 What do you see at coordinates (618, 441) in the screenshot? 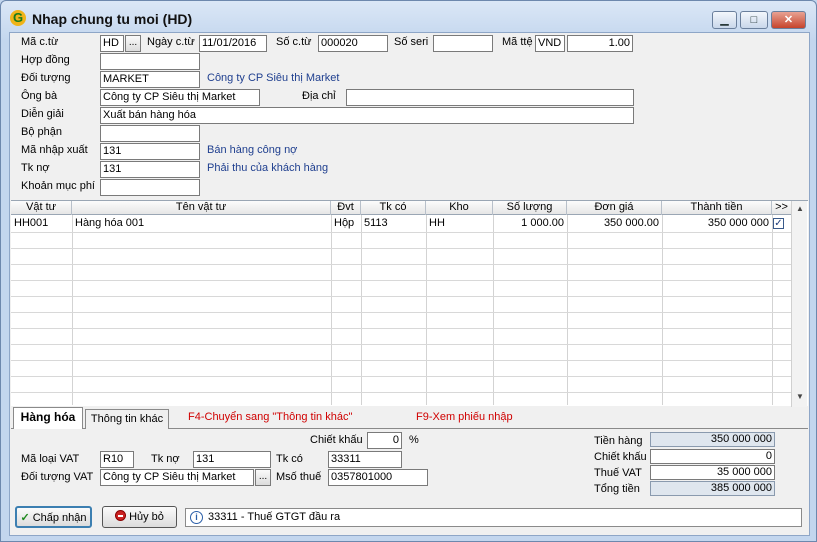
I see `tien-hang-label: Tiền hàng` at bounding box center [618, 441].